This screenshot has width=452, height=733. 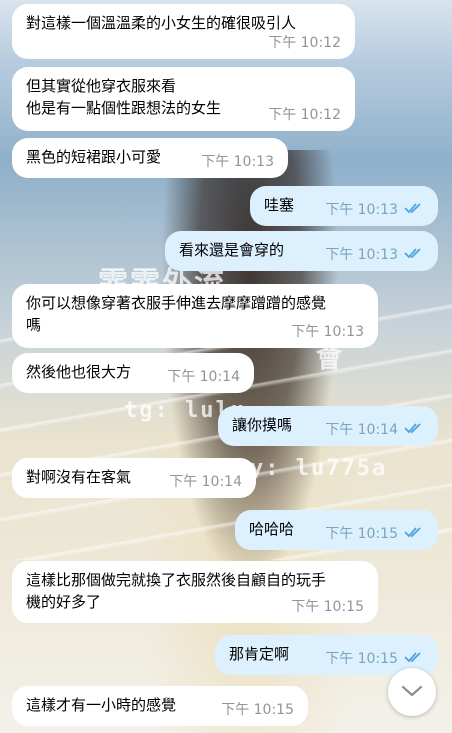 I want to click on chevron-down-icon, so click(x=412, y=692).